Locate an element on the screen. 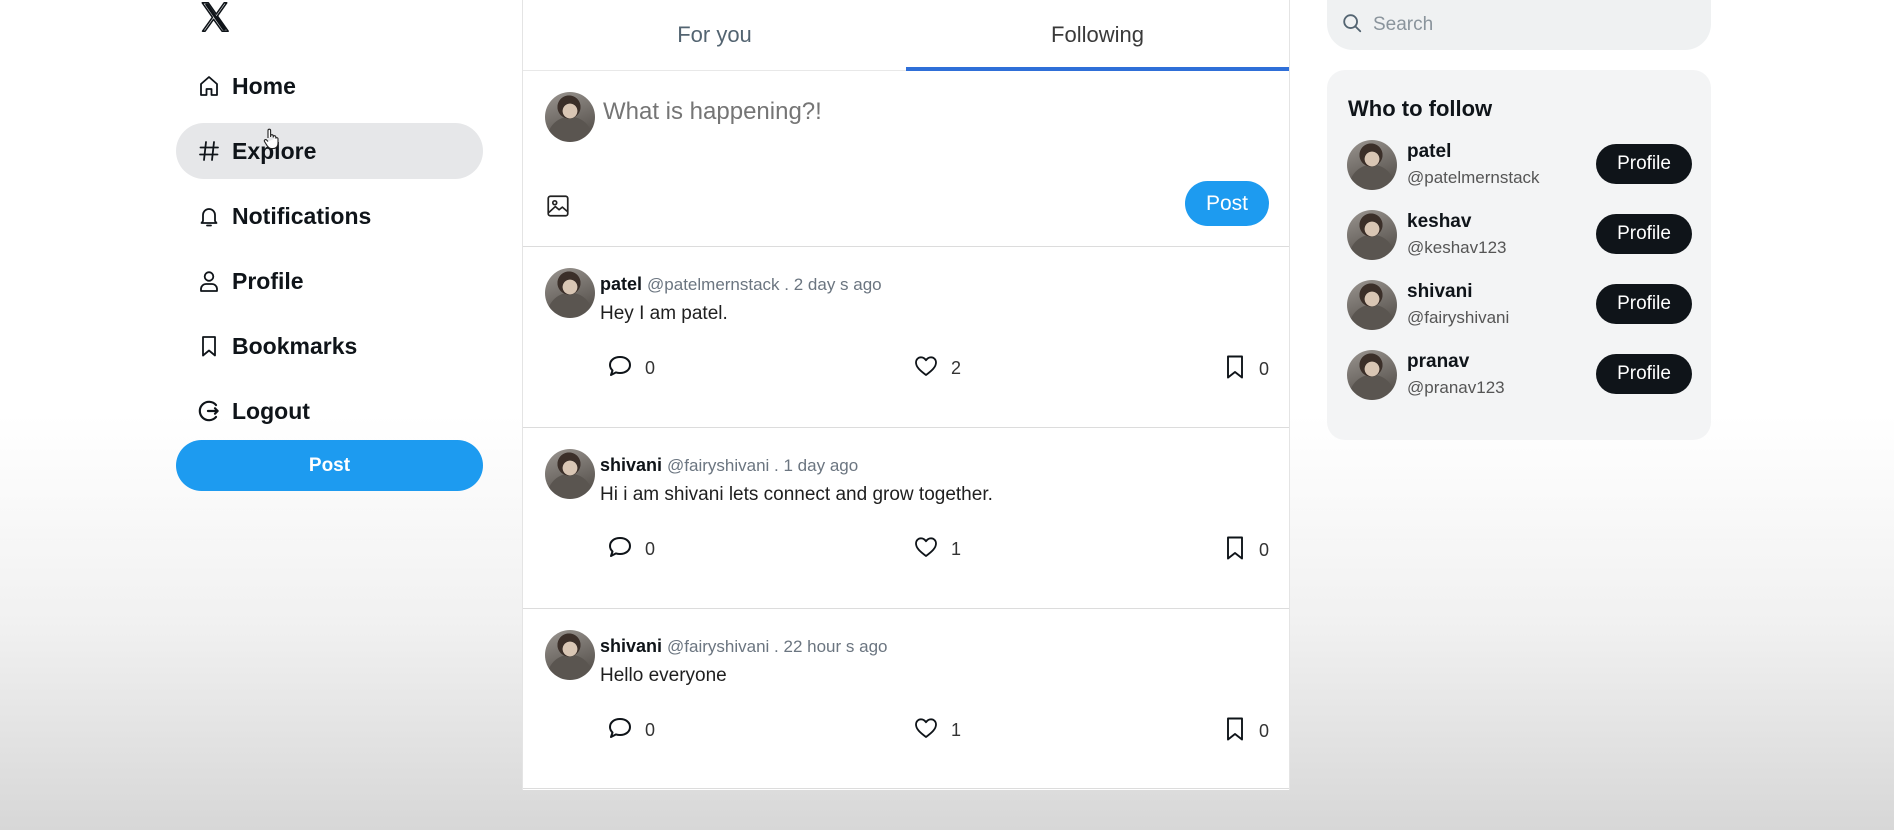 Image resolution: width=1894 pixels, height=830 pixels. feed-tabs: For you Following is located at coordinates (906, 35).